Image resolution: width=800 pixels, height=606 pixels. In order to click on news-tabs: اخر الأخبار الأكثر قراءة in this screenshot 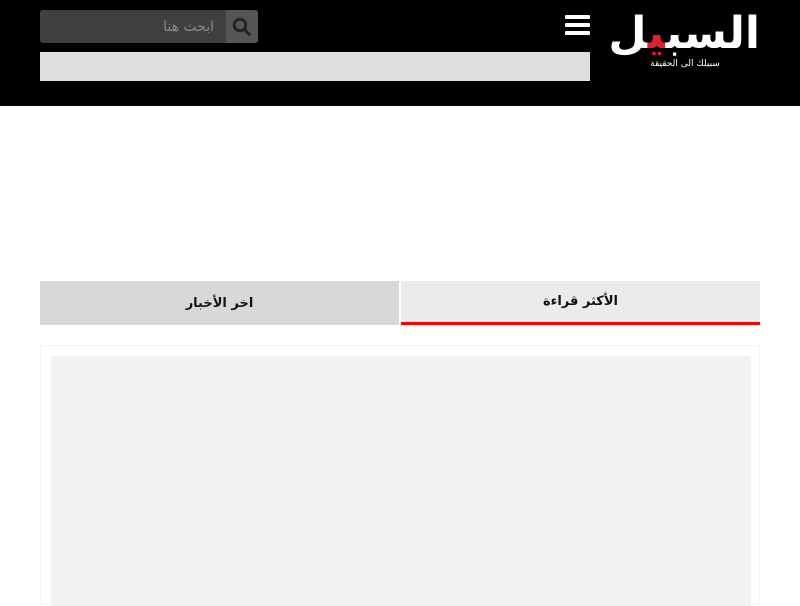, I will do `click(400, 303)`.